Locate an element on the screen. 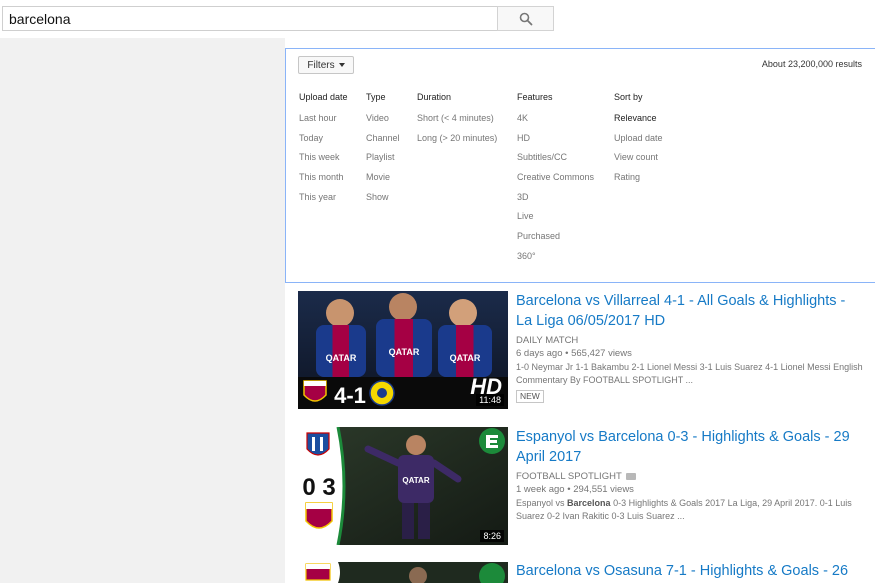 The width and height of the screenshot is (875, 583). filter-option: Creative Commons is located at coordinates (555, 182).